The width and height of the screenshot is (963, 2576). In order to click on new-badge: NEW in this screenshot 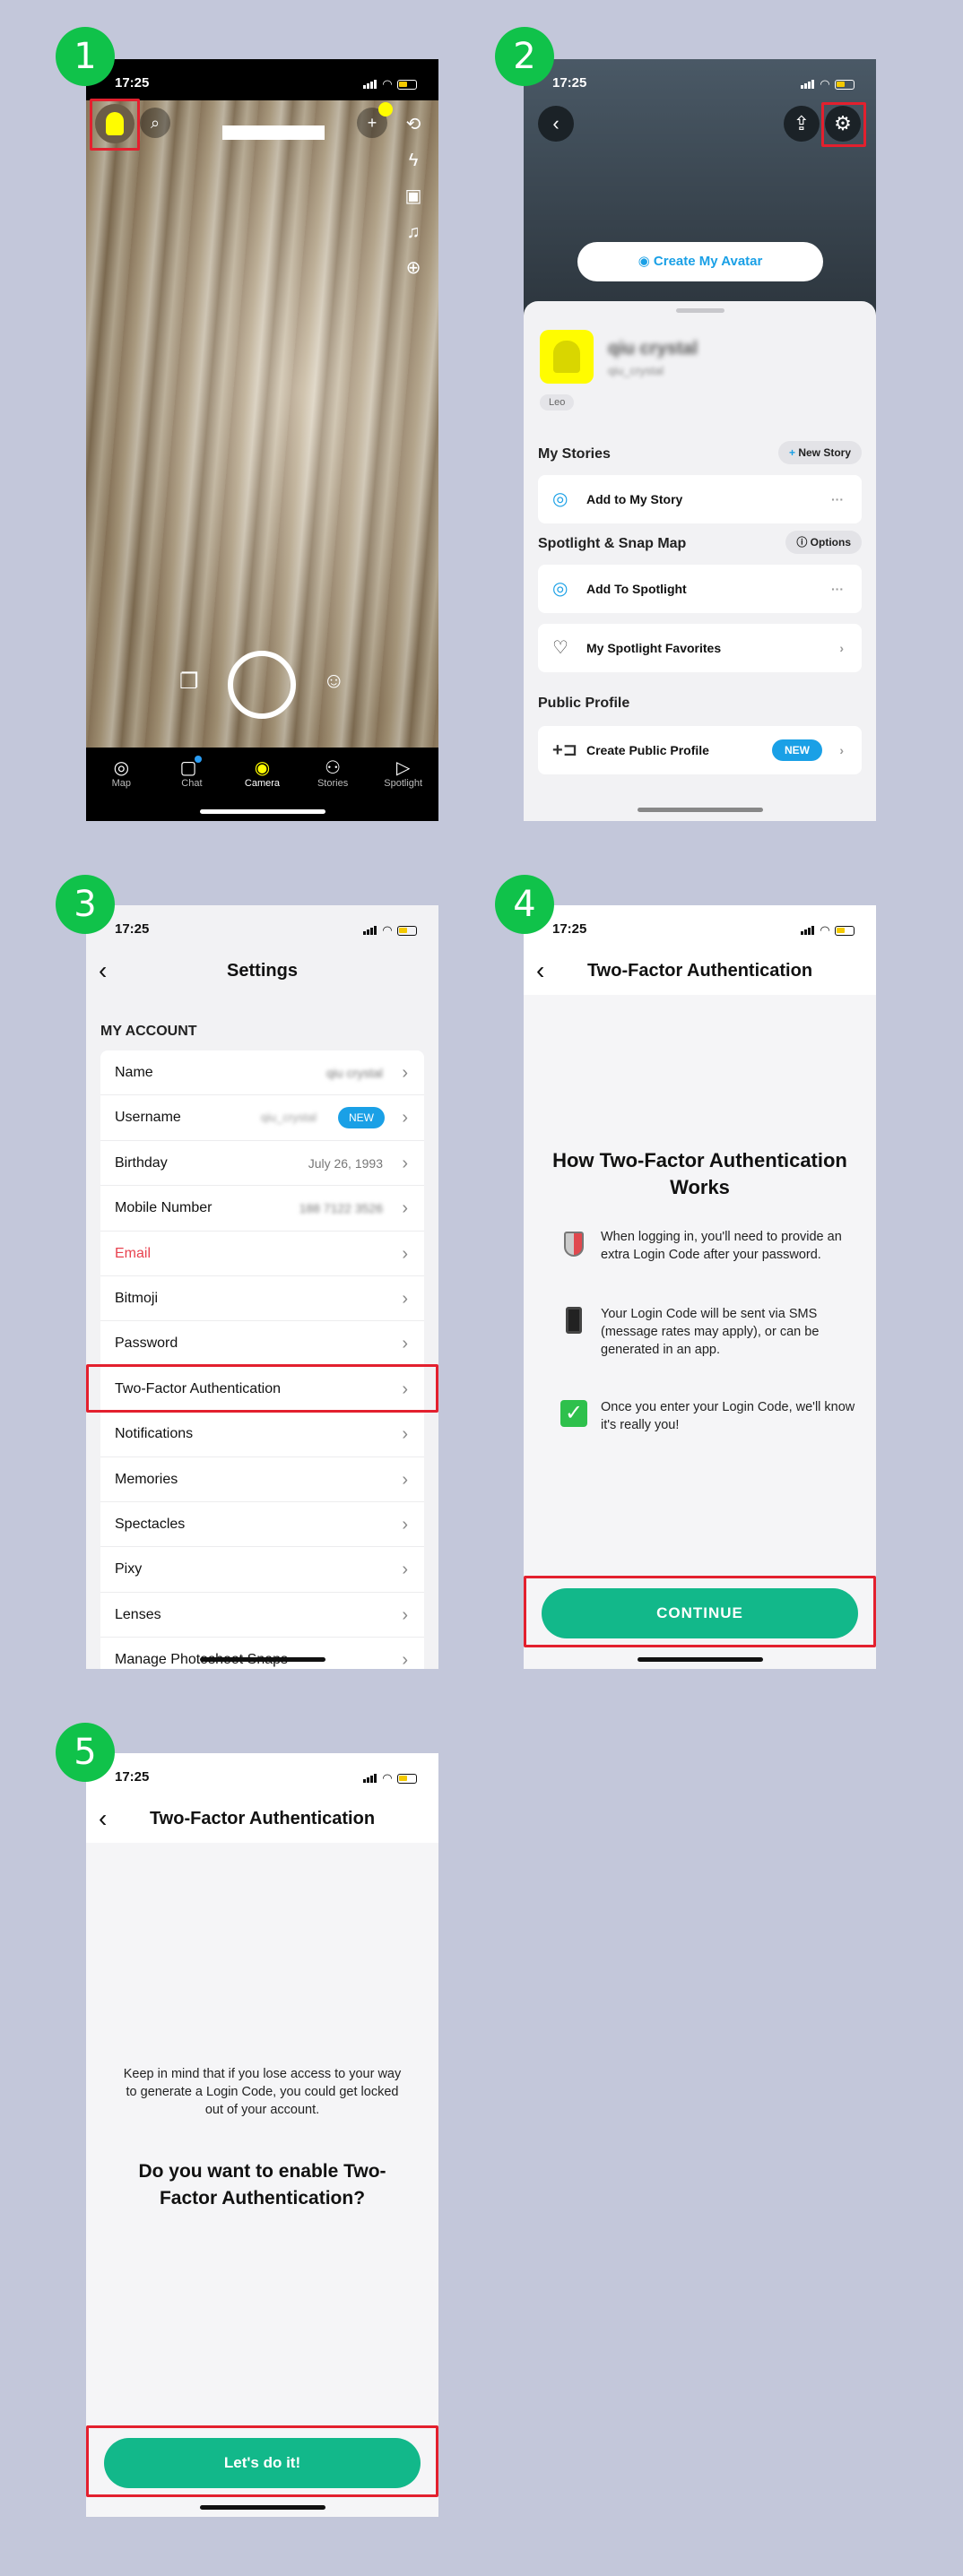, I will do `click(361, 1118)`.